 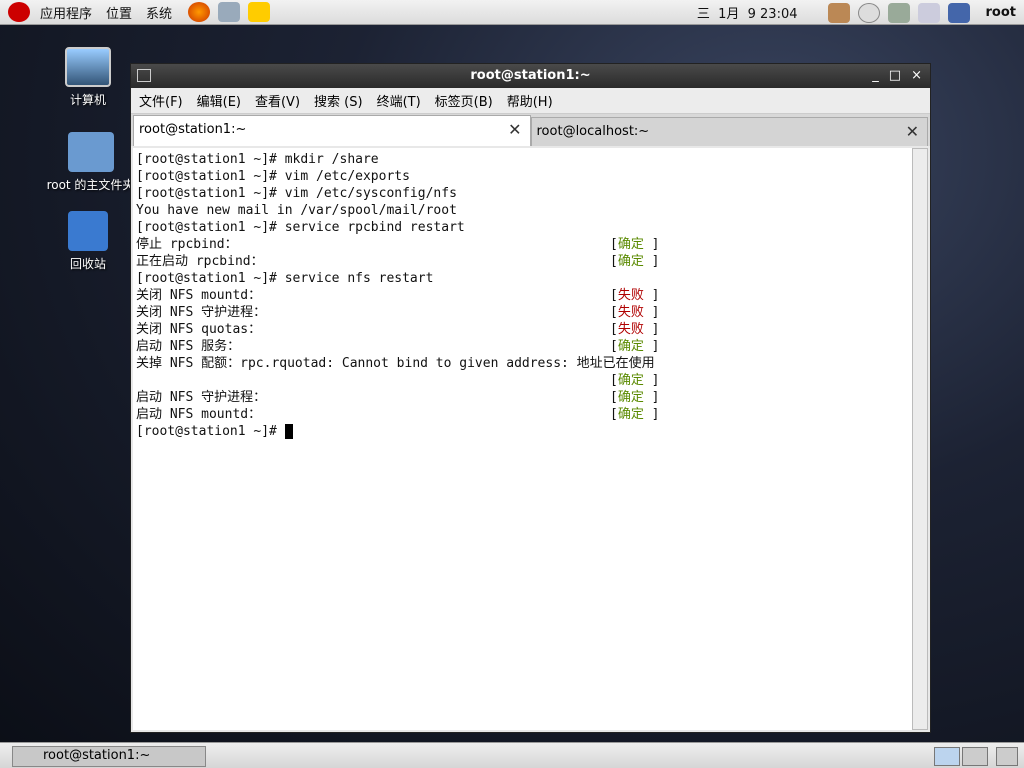 I want to click on tab-bar: root@station1:~ ✕ root@localhost:~ ✕, so click(x=530, y=130).